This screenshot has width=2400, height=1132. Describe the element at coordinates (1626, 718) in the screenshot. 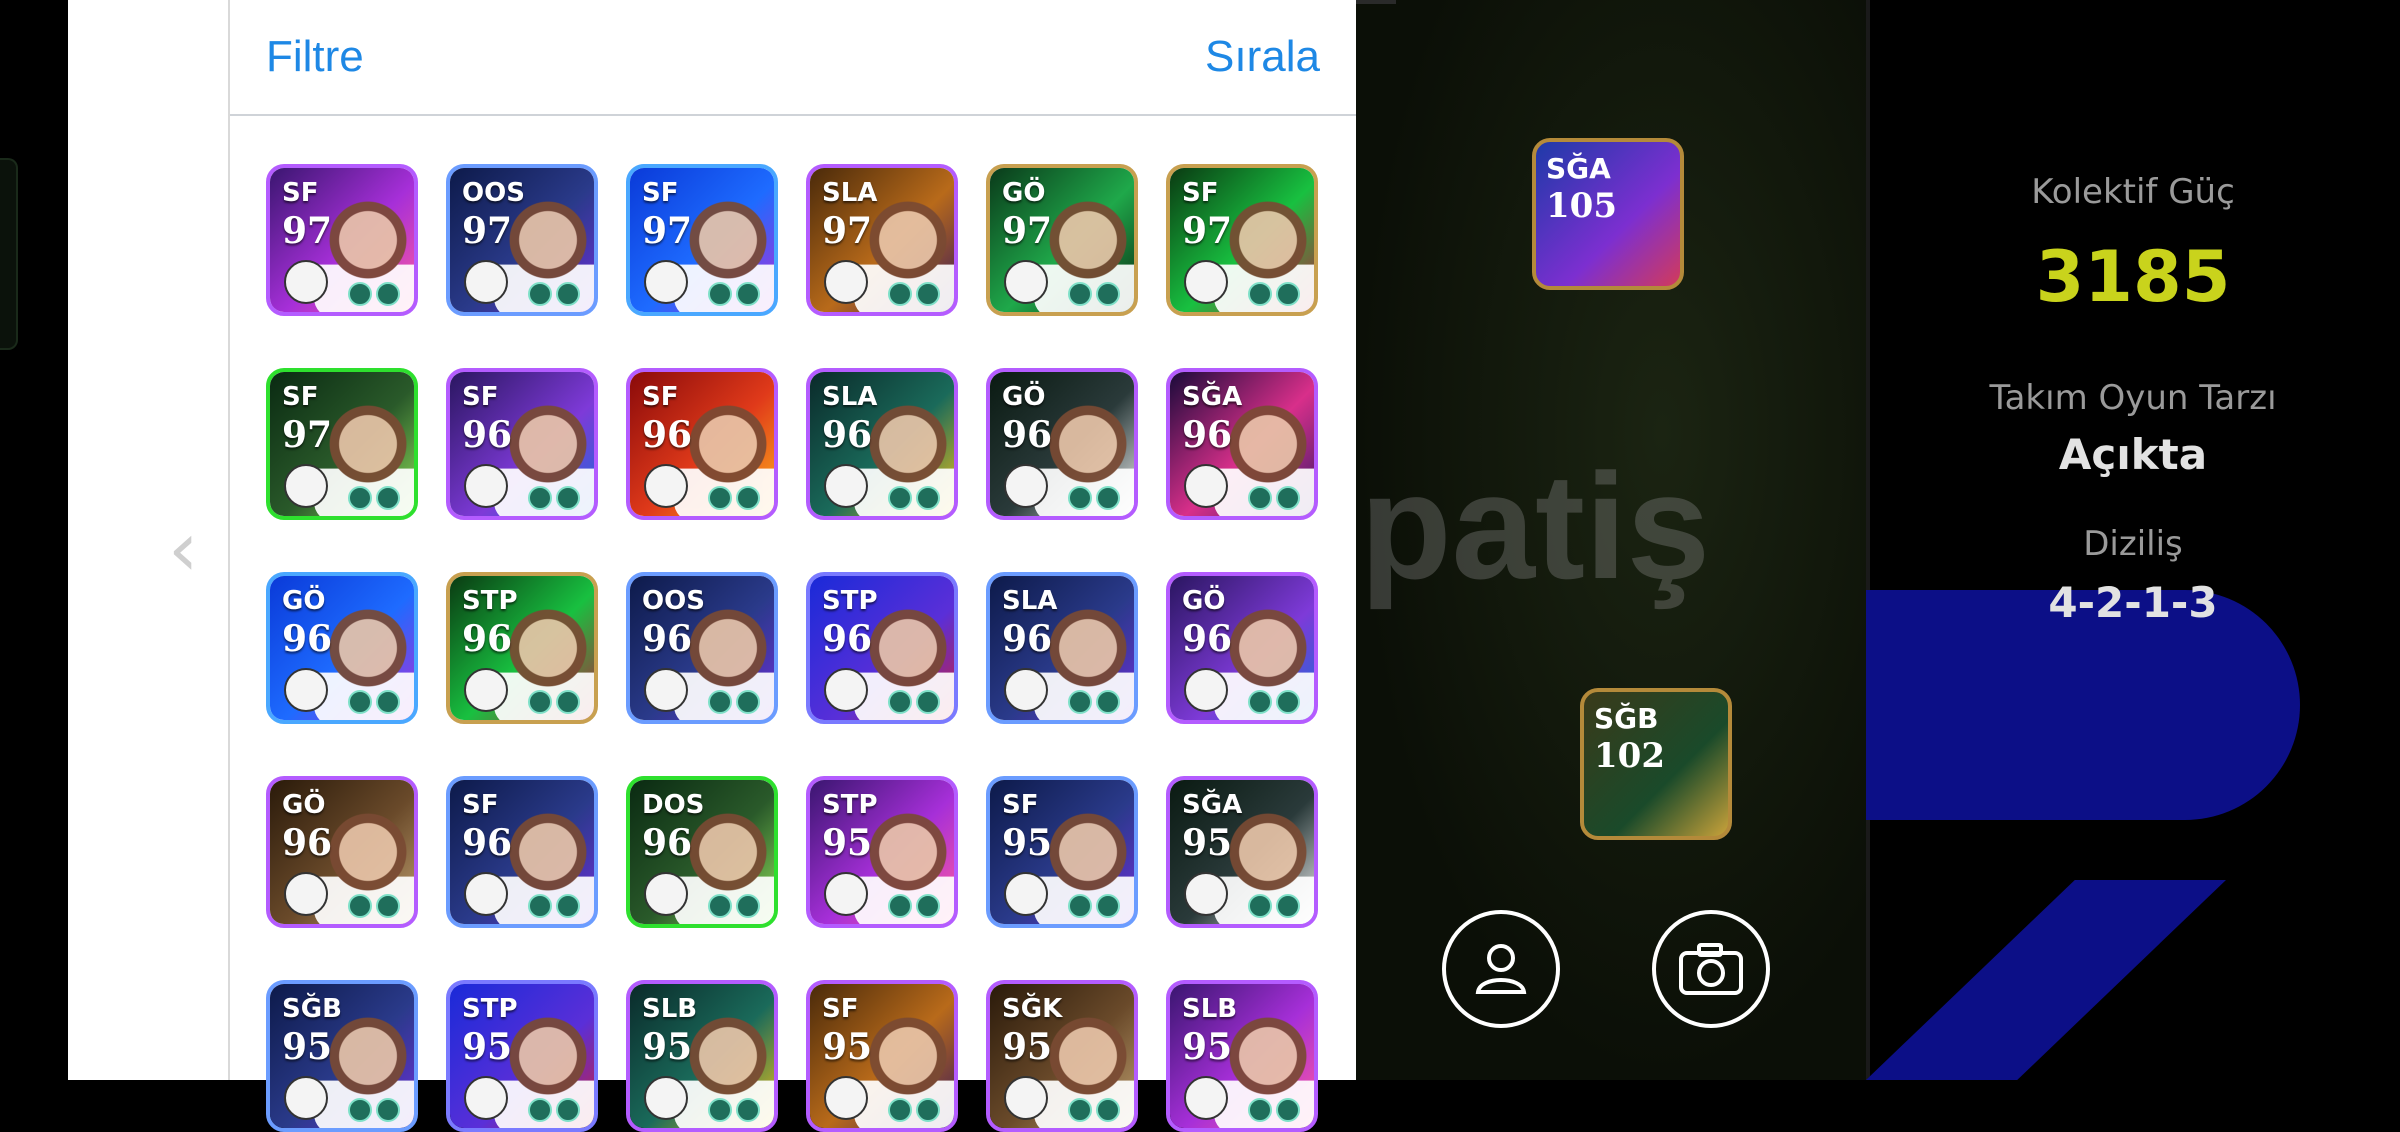

I see `pitch-card-position: SĞB` at that location.